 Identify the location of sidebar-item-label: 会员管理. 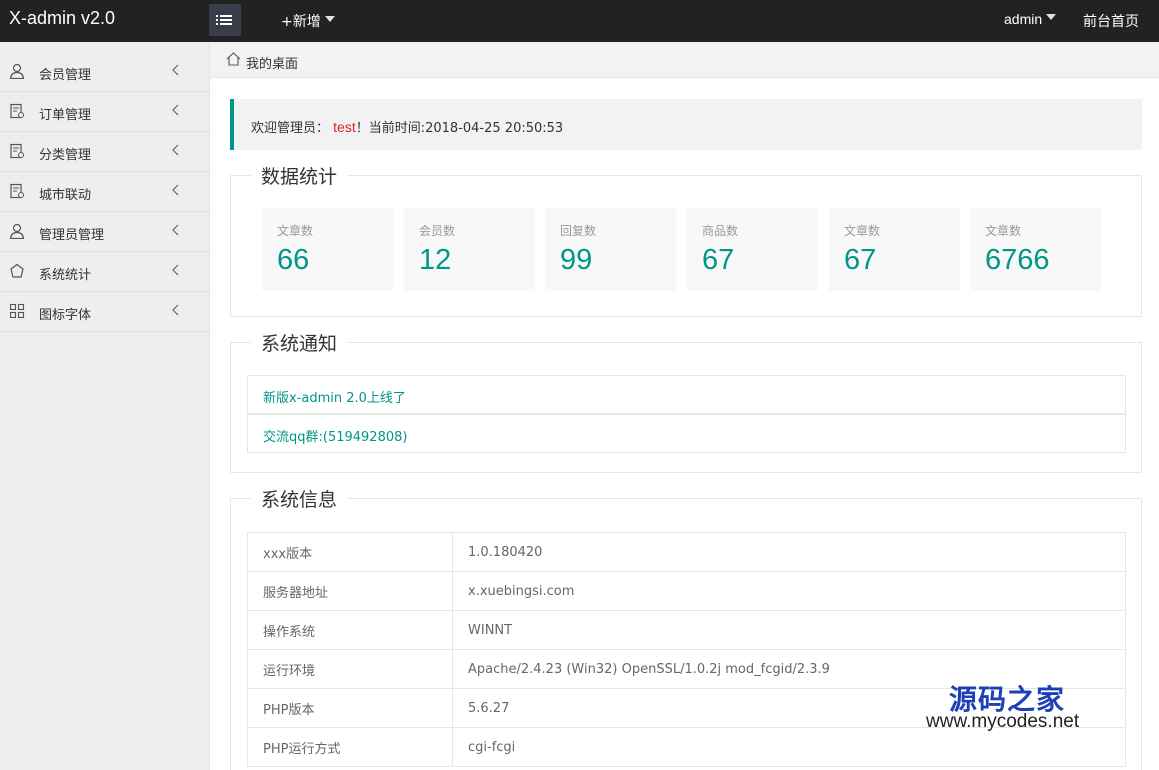
(65, 75).